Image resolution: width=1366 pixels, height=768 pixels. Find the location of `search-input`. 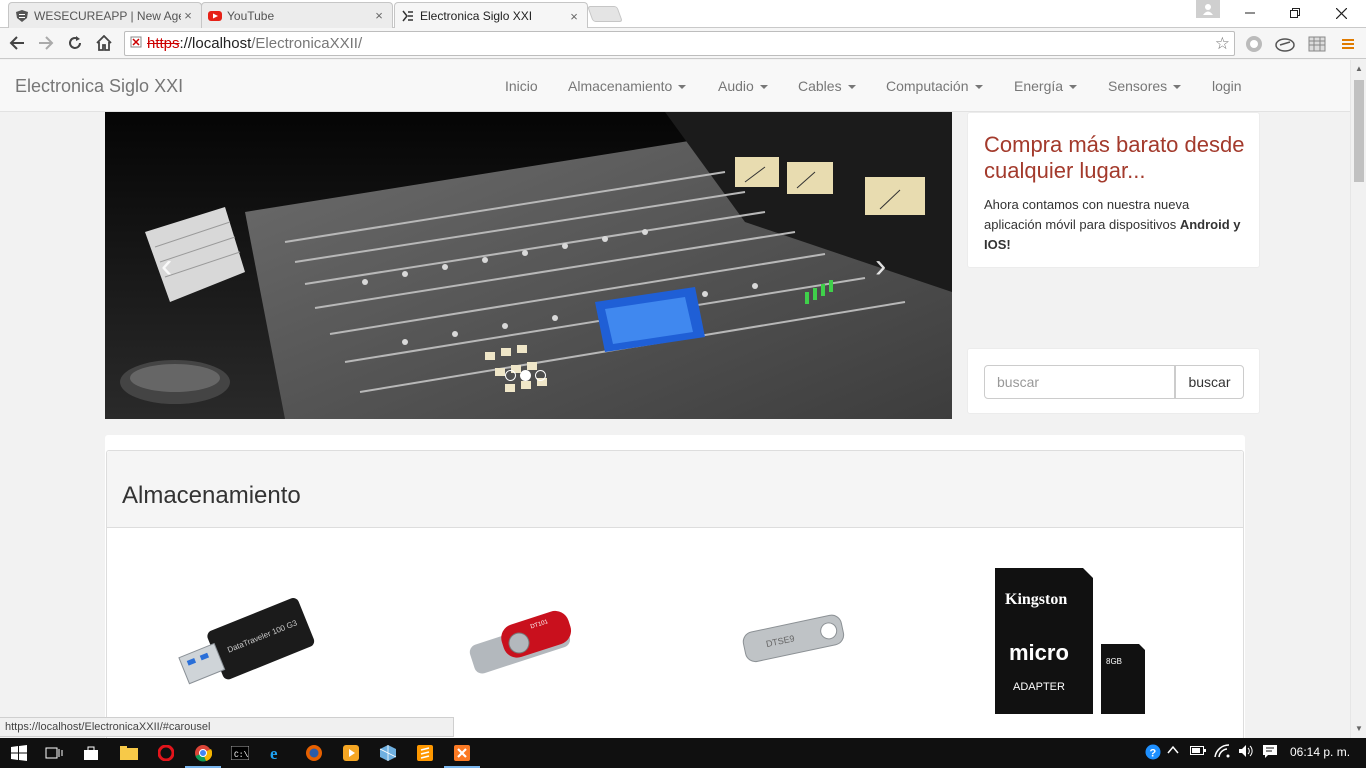

search-input is located at coordinates (1079, 382).